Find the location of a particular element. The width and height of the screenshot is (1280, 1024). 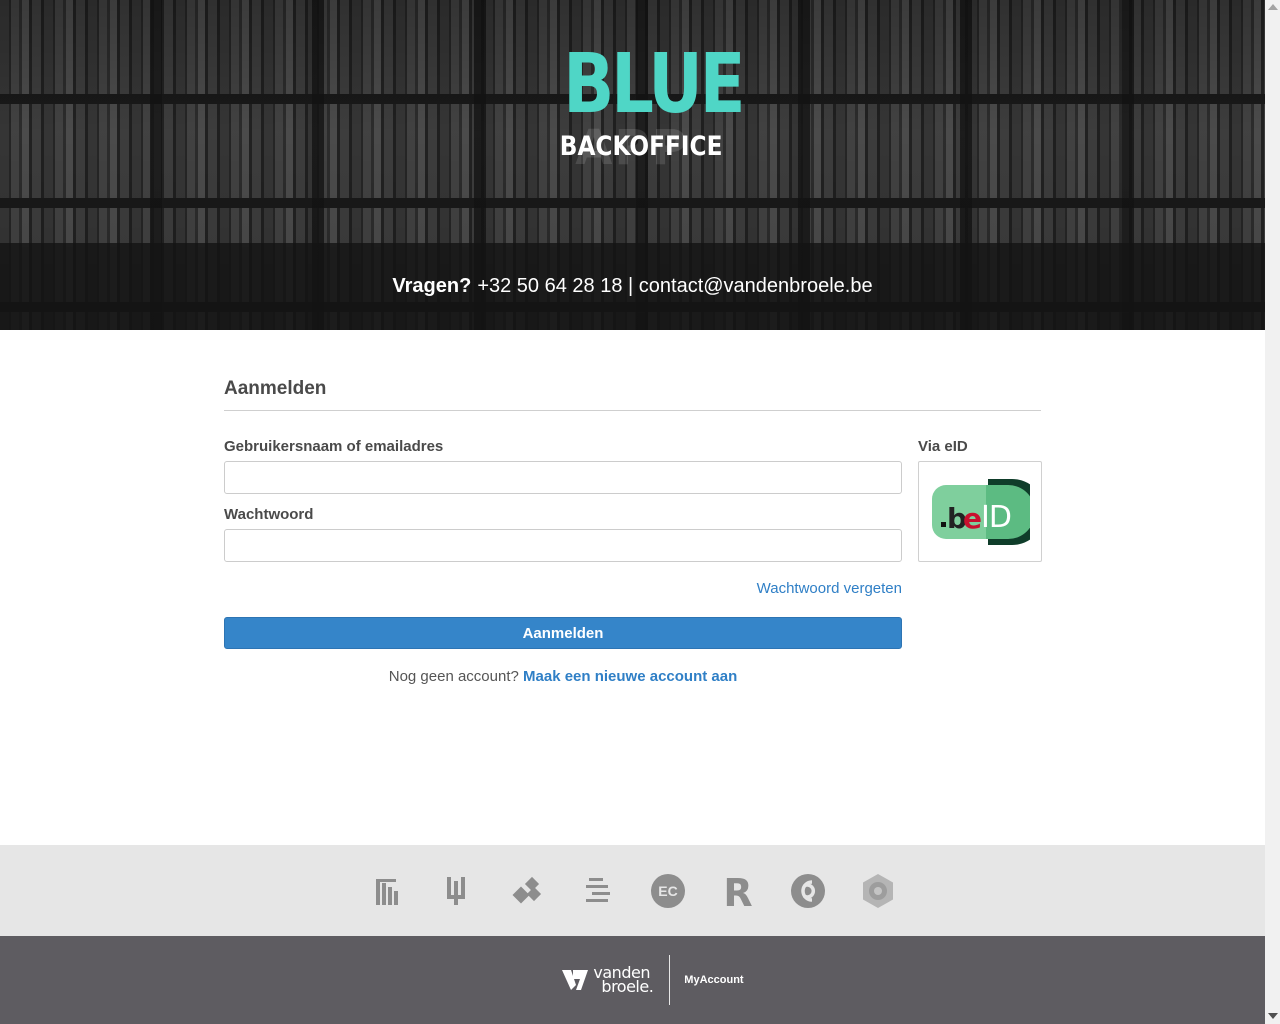

register-link: Maak een nieuwe account aan is located at coordinates (630, 676).